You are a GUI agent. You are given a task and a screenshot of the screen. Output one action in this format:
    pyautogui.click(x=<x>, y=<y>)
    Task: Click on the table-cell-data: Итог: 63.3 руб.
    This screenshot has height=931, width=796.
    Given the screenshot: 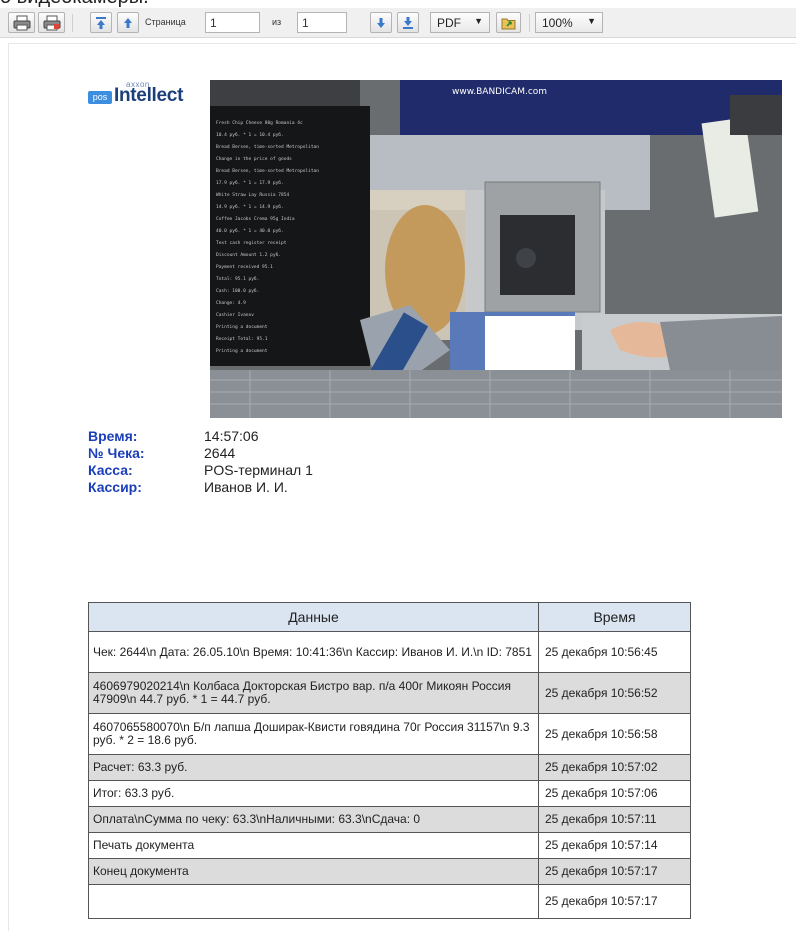 What is the action you would take?
    pyautogui.click(x=313, y=793)
    